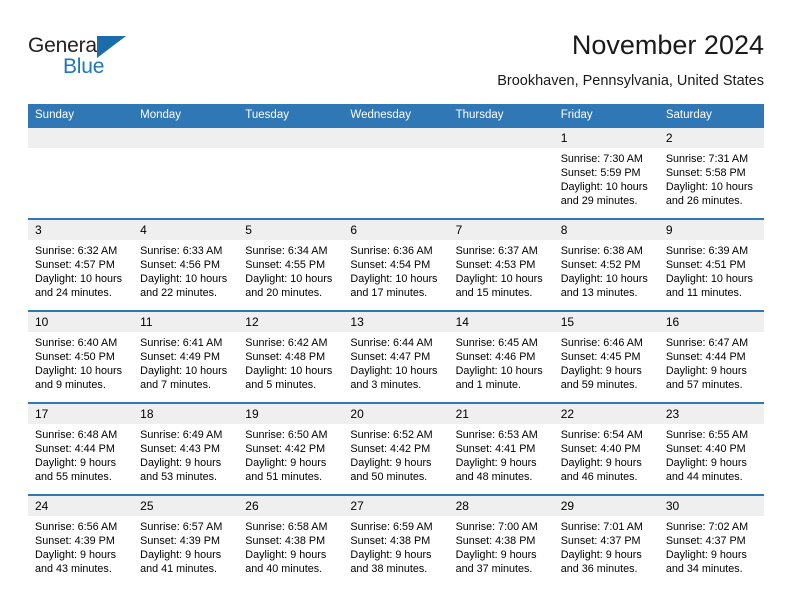  I want to click on day-number: 26, so click(291, 506).